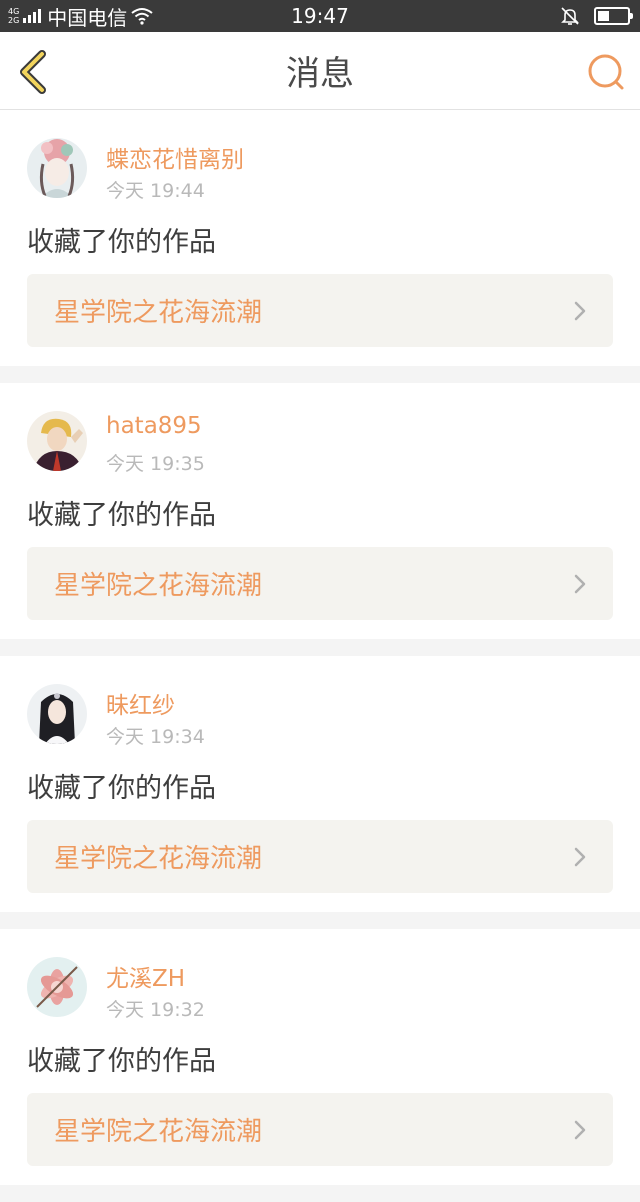 The width and height of the screenshot is (640, 1202). What do you see at coordinates (155, 1010) in the screenshot?
I see `message-time: 今天 19:32` at bounding box center [155, 1010].